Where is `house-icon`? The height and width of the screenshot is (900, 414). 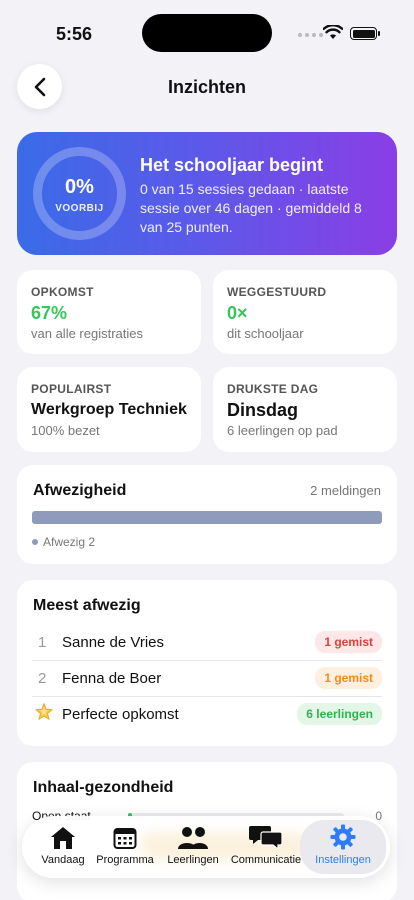
house-icon is located at coordinates (63, 837).